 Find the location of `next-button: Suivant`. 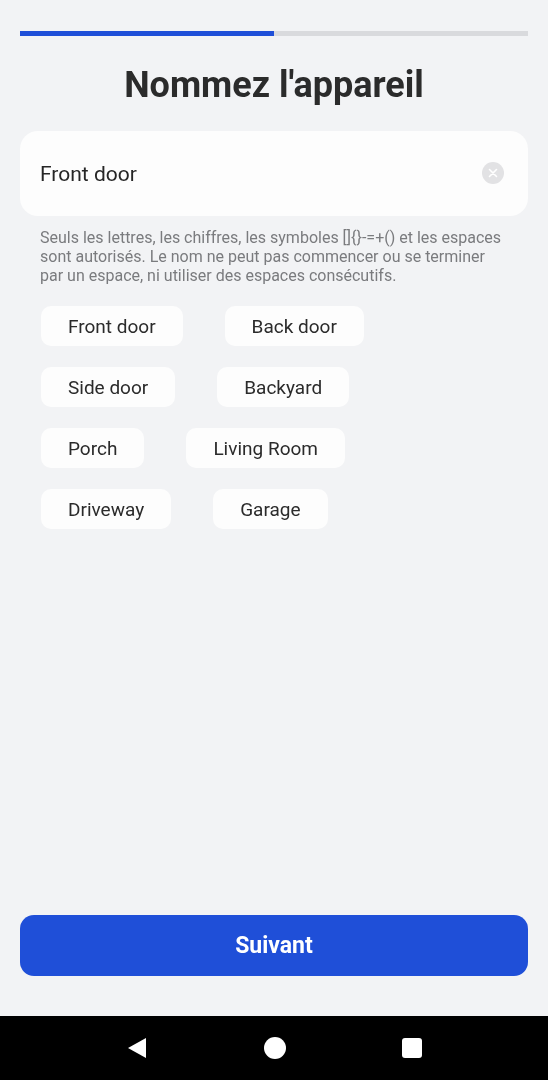

next-button: Suivant is located at coordinates (274, 945).